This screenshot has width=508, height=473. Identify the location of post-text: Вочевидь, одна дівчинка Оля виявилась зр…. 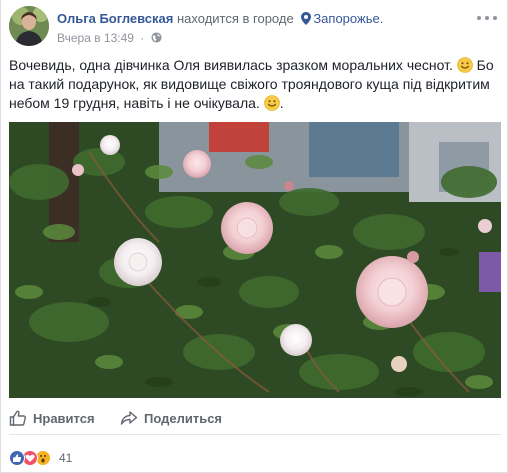
(255, 84).